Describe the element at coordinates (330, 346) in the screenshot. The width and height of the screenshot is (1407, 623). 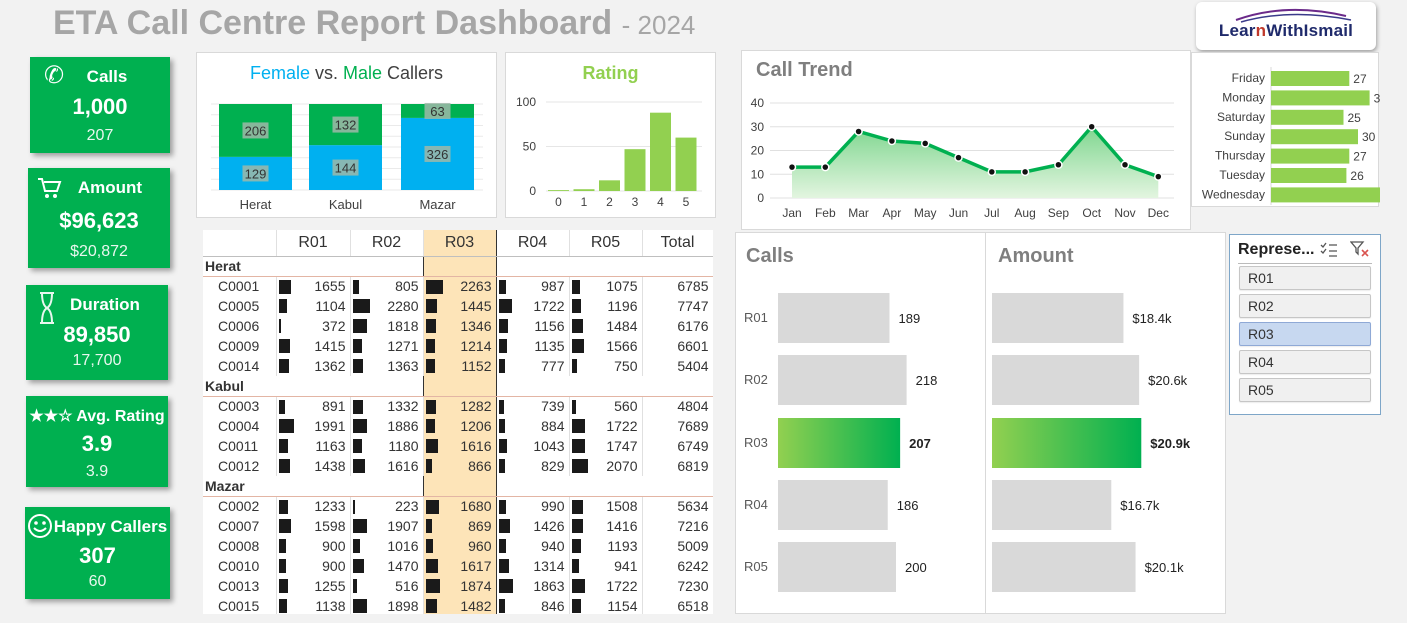
I see `cell-value: 1415` at that location.